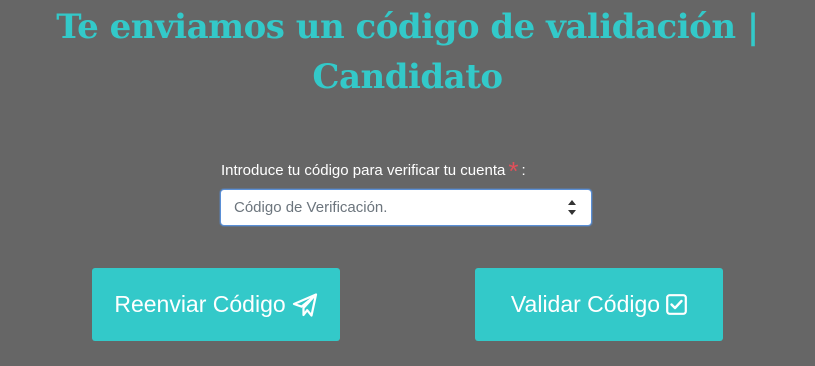  What do you see at coordinates (513, 171) in the screenshot?
I see `required-indicator: *` at bounding box center [513, 171].